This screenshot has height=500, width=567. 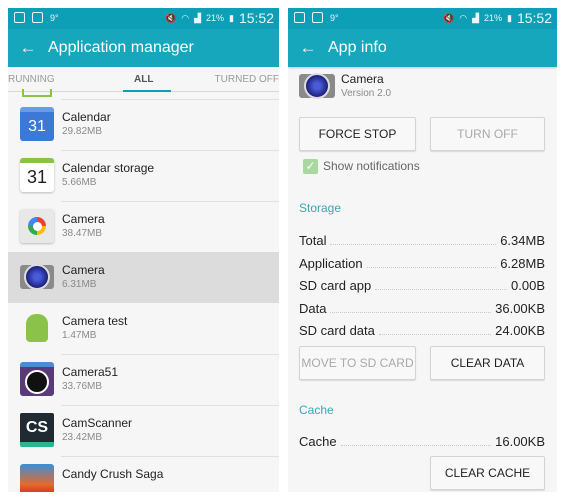 I want to click on list-item: 31 Calendar 29.82MB, so click(x=143, y=124).